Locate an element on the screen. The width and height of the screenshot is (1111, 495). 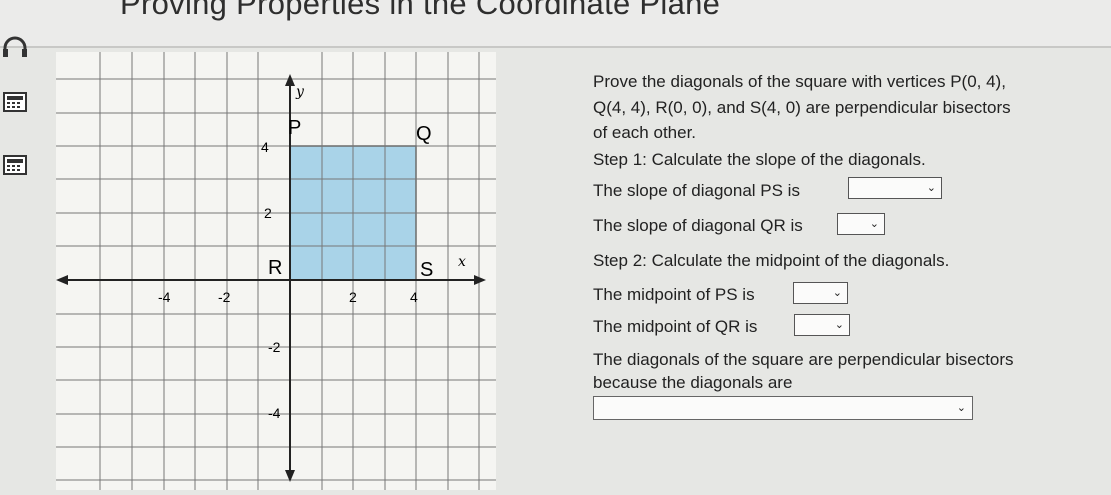
midpoint-ps-dropdown: ⌄ is located at coordinates (820, 293).